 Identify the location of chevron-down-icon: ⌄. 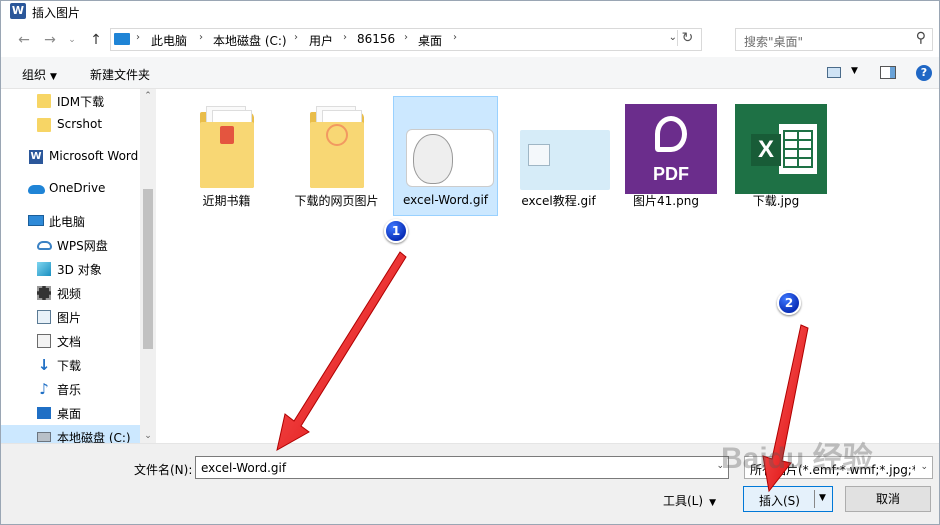
(673, 37).